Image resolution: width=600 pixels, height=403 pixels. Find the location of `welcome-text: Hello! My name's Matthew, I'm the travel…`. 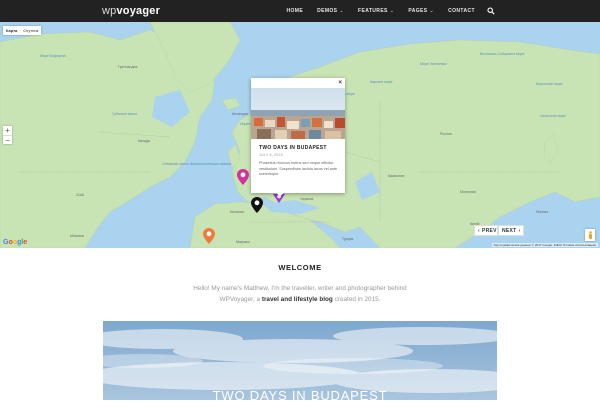

welcome-text: Hello! My name's Matthew, I'm the travel… is located at coordinates (300, 294).